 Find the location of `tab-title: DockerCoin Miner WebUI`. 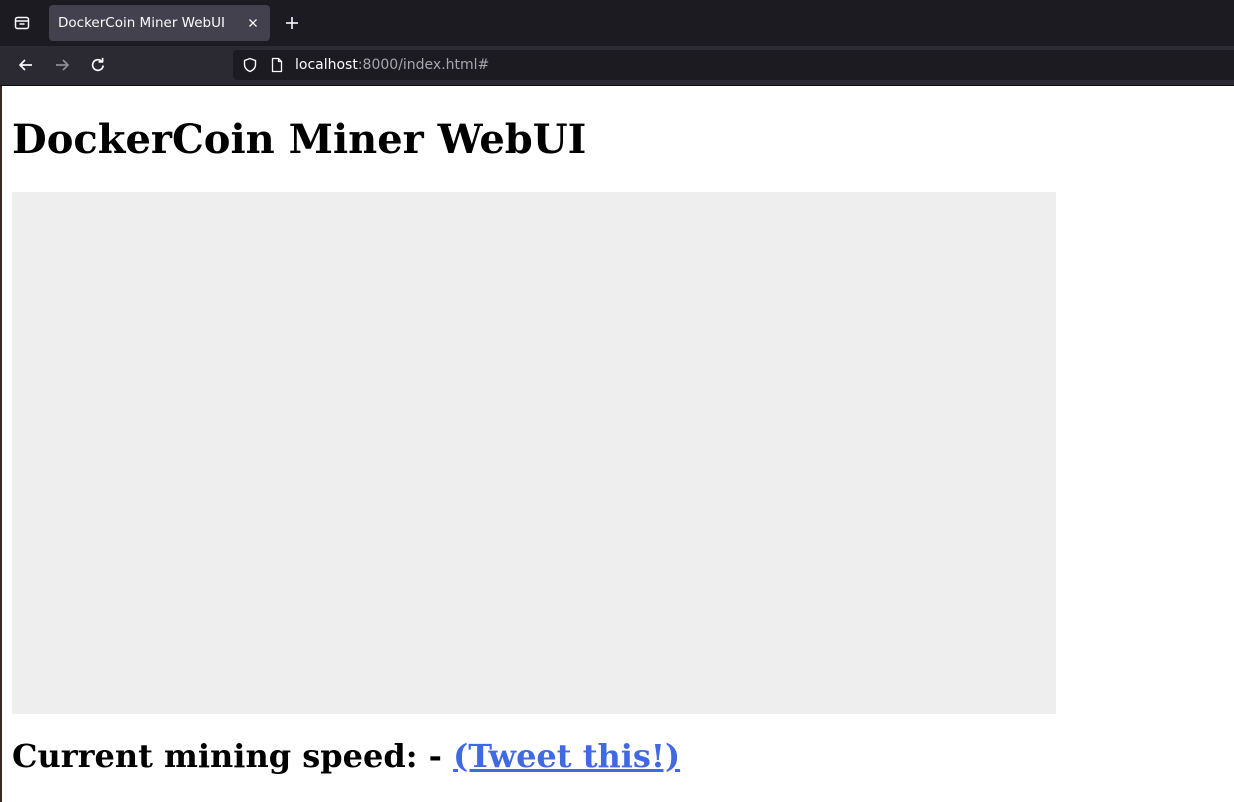

tab-title: DockerCoin Miner WebUI is located at coordinates (141, 23).